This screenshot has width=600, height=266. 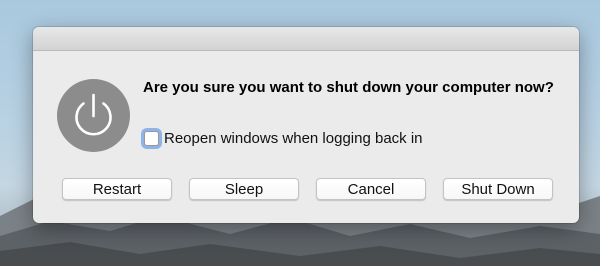 I want to click on reopen-windows-option: Reopen windows when logging back in, so click(x=283, y=138).